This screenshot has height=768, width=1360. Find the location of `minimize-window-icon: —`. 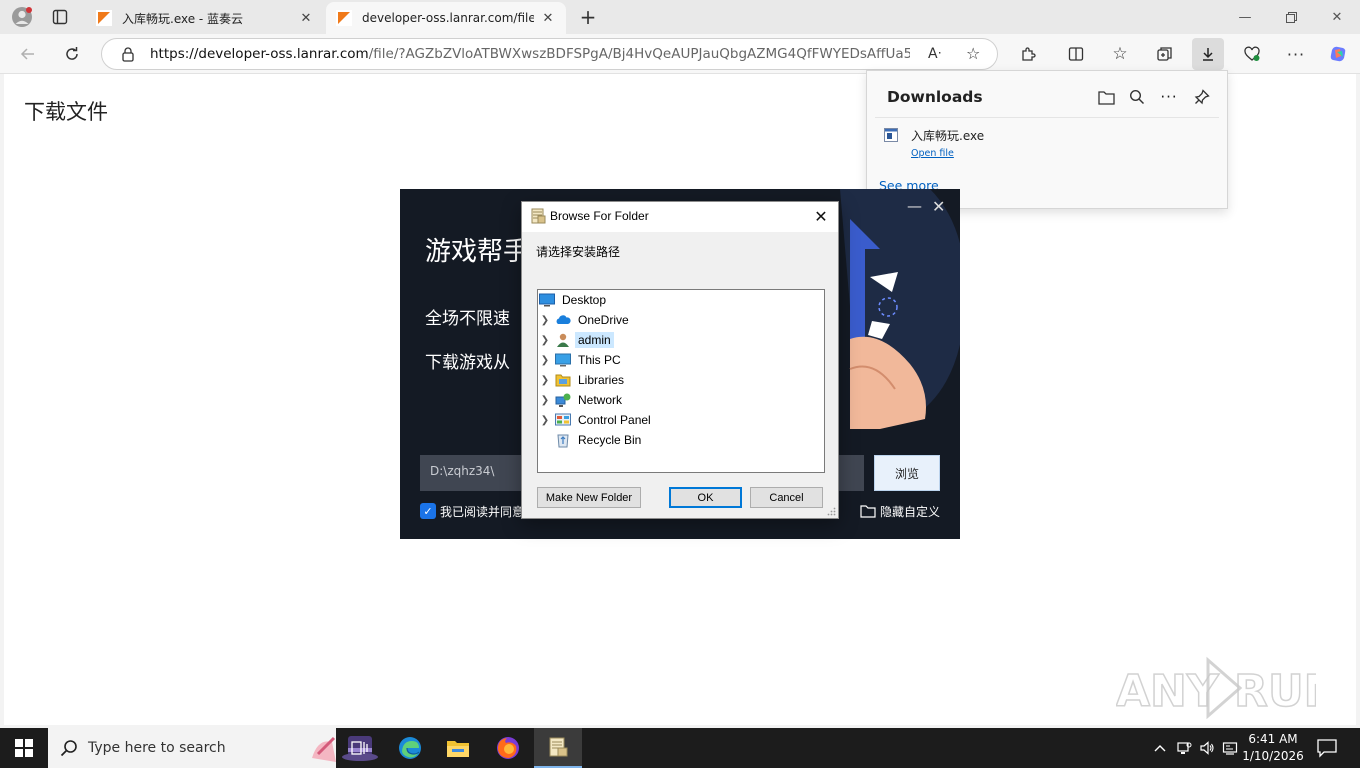

minimize-window-icon: — is located at coordinates (1245, 17).